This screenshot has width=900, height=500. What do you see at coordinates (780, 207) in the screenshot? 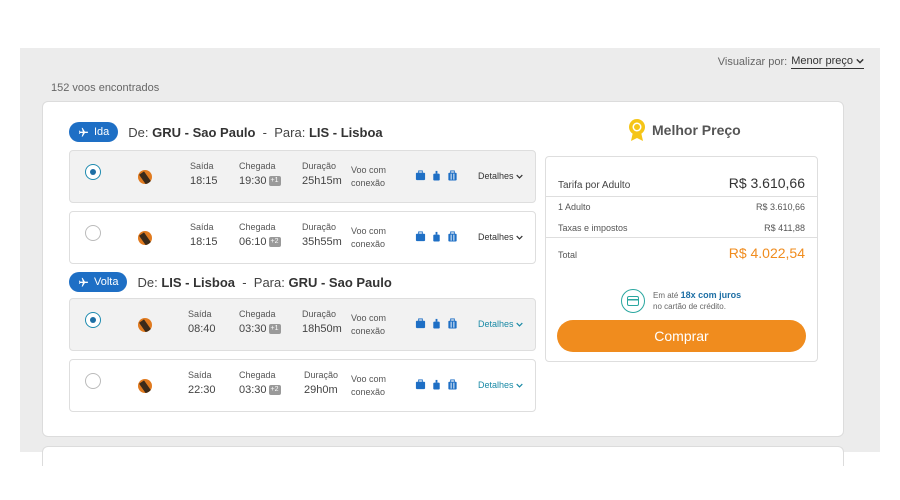
I see `adults-value: R$ 3.610,66` at bounding box center [780, 207].